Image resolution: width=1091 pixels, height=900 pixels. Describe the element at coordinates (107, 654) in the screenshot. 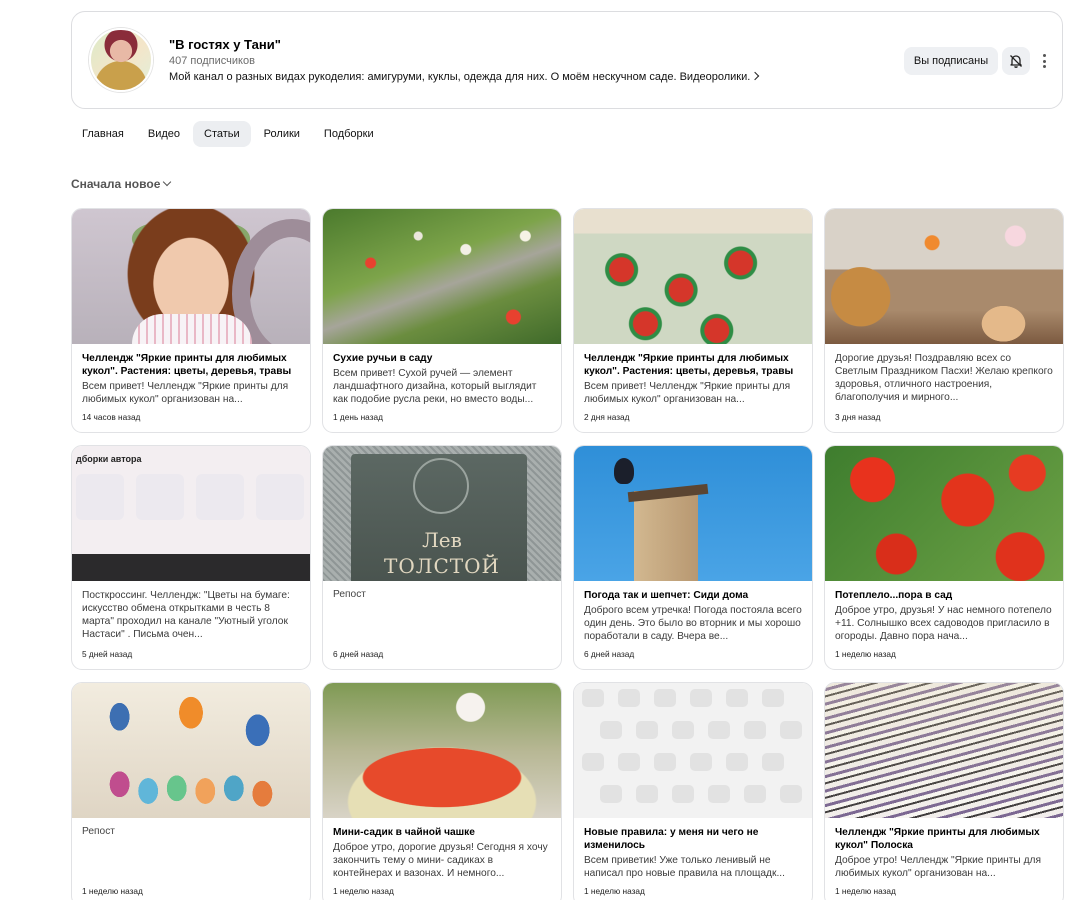

I see `article-date: 5 дней назад` at that location.